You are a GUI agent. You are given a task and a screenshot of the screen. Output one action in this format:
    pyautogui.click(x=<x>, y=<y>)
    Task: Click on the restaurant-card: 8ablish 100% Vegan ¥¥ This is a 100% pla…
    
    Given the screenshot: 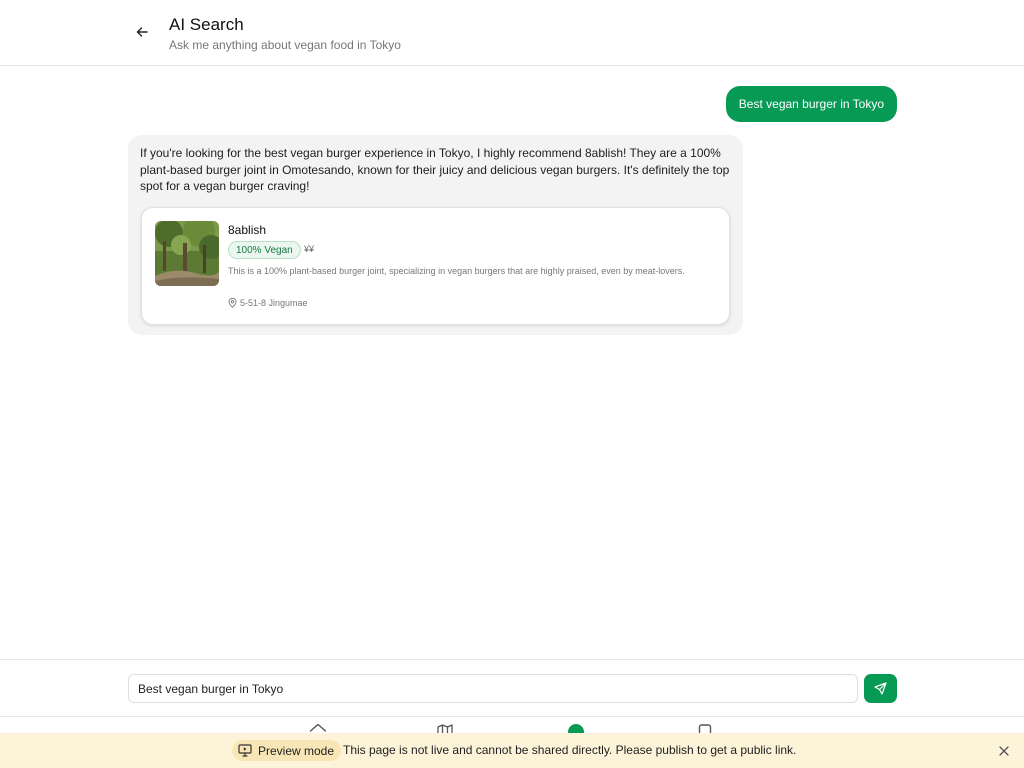 What is the action you would take?
    pyautogui.click(x=435, y=266)
    